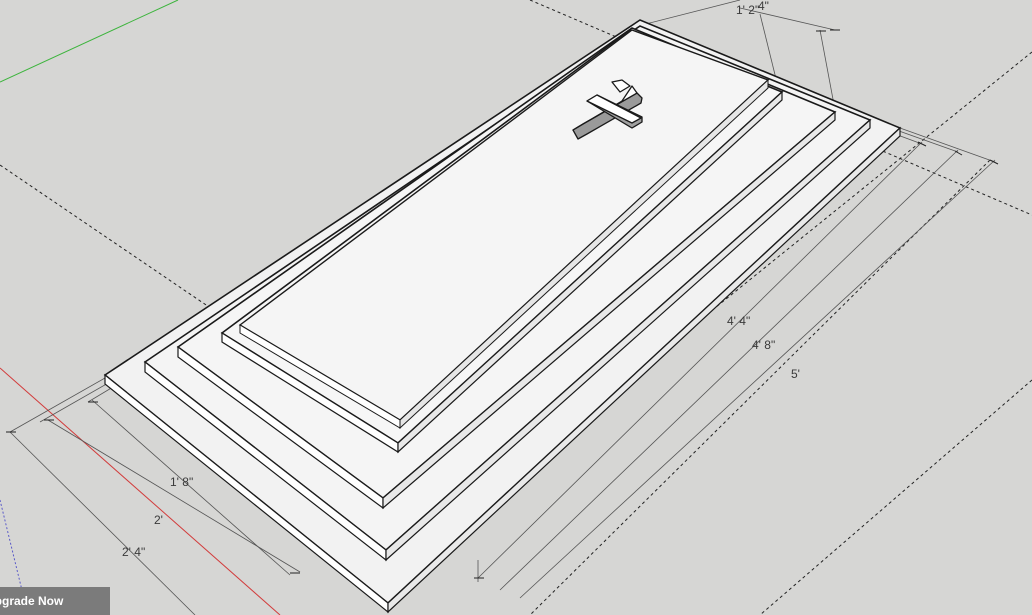 The height and width of the screenshot is (615, 1032). I want to click on dim-length-4-4: 4' 4", so click(738, 321).